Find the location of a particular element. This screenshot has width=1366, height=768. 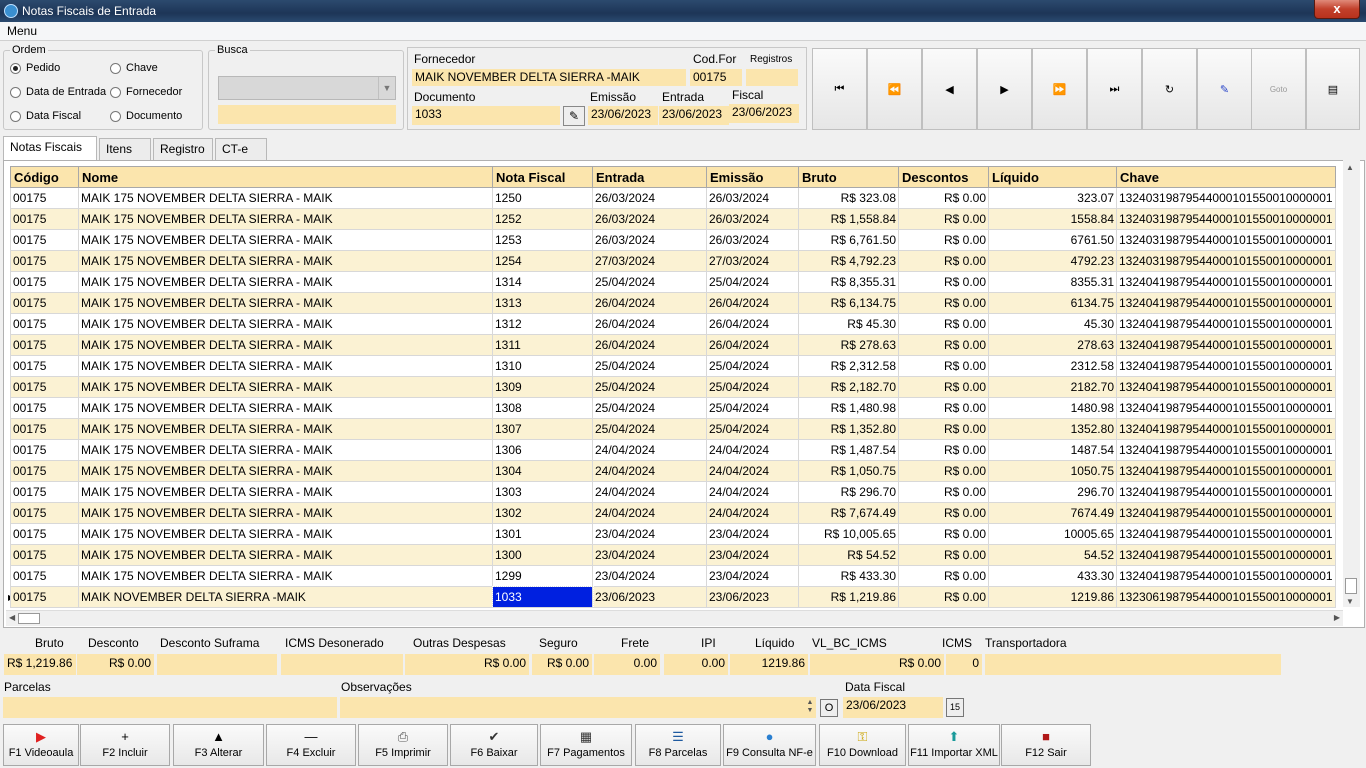

table-cell: 1253 is located at coordinates (542, 240).